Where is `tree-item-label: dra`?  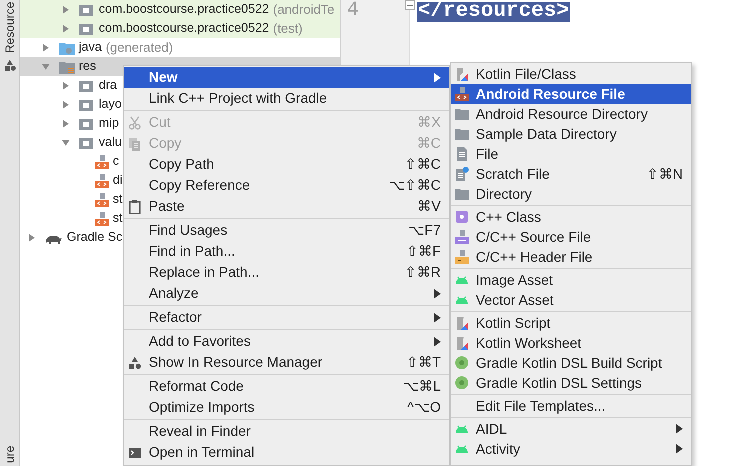 tree-item-label: dra is located at coordinates (108, 85).